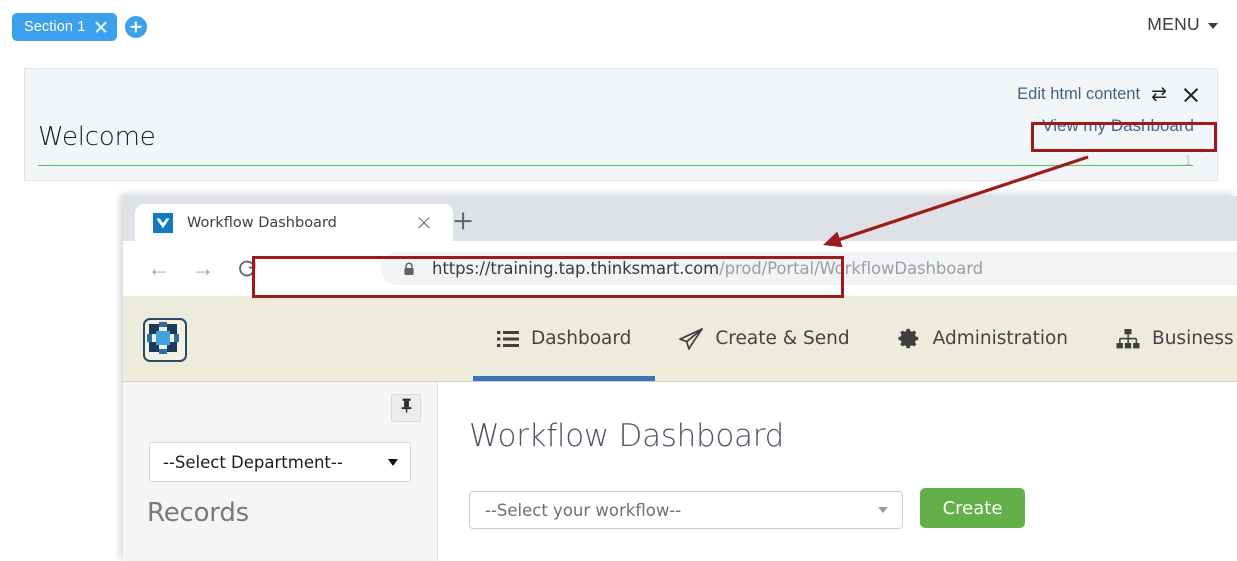 Image resolution: width=1237 pixels, height=561 pixels. Describe the element at coordinates (1000, 338) in the screenshot. I see `nav-item-label: Administration` at that location.